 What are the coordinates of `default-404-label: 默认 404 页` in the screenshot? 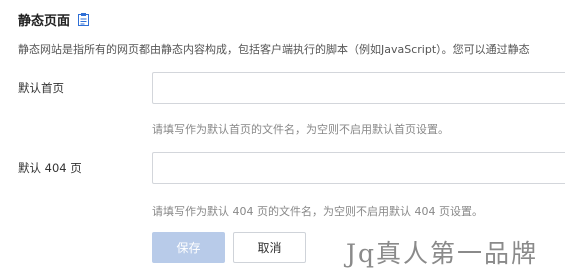 It's located at (50, 168).